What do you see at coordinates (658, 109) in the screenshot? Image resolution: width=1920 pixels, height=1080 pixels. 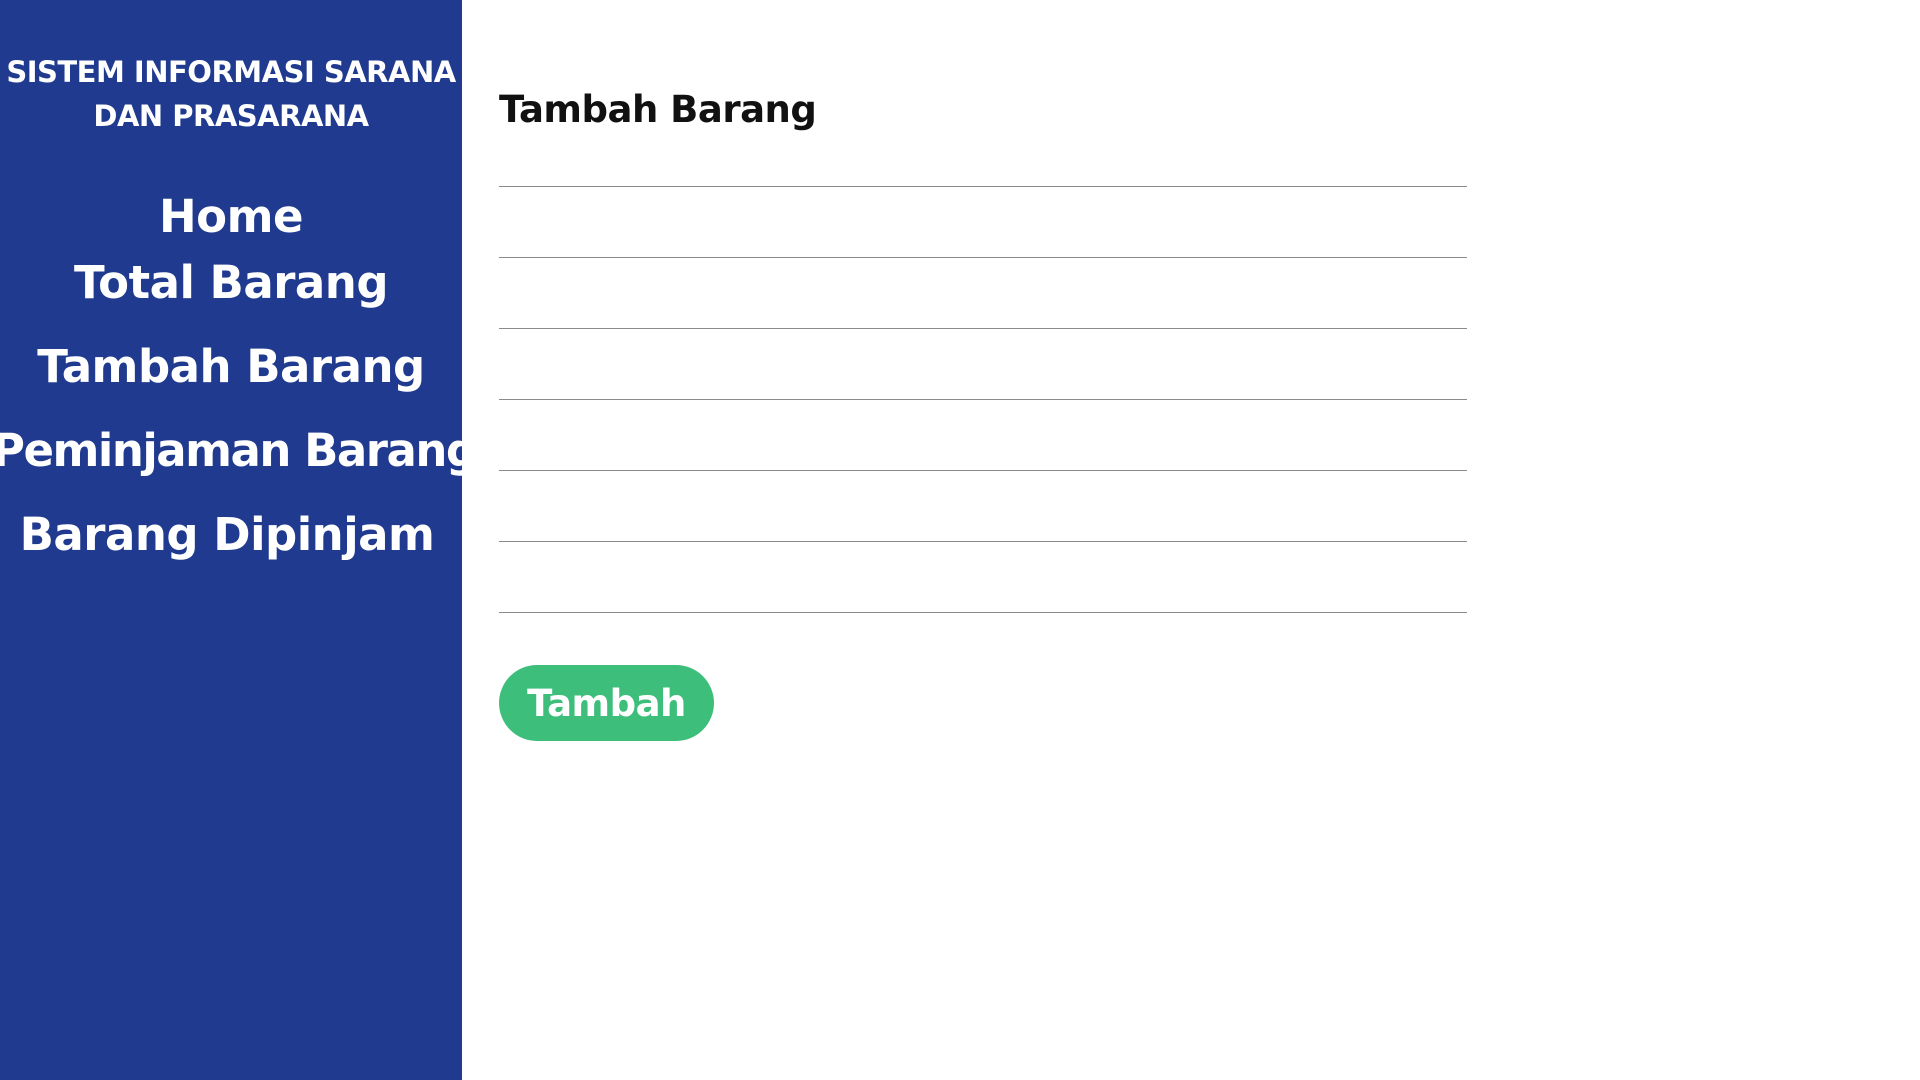 I see `page-title: Tambah Barang` at bounding box center [658, 109].